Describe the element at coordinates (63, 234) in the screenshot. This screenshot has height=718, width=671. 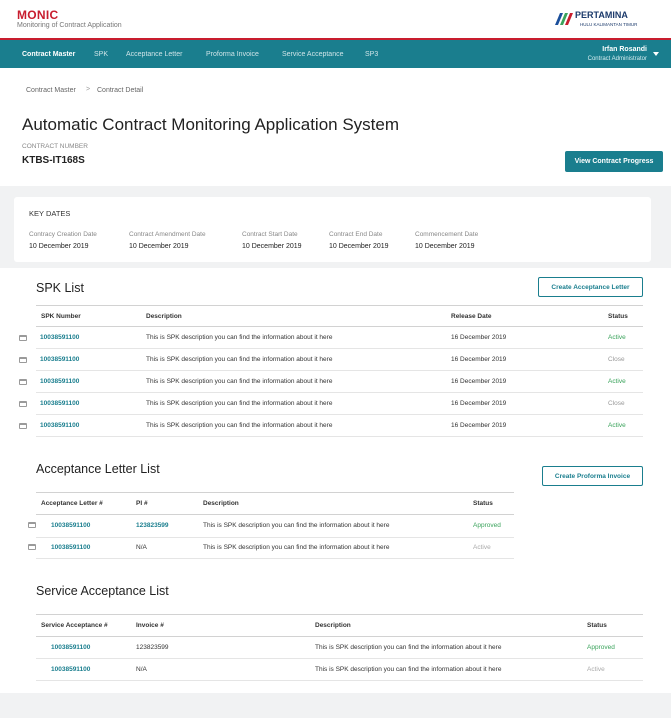
I see `key-date-label: Contracy Creation Date` at that location.